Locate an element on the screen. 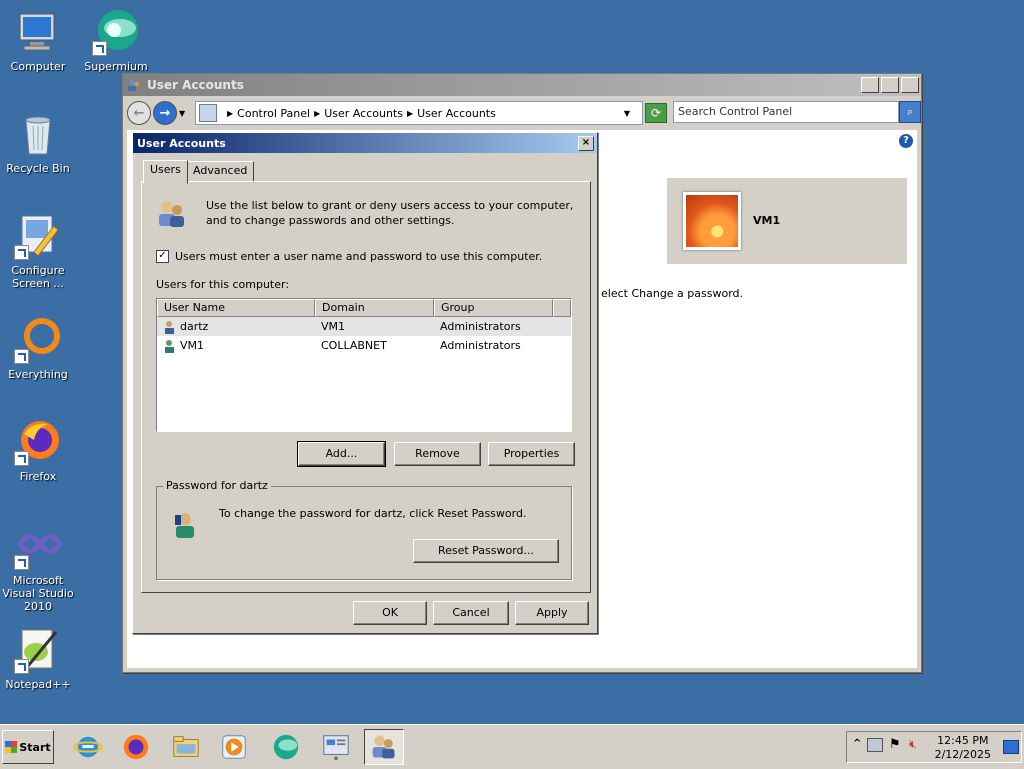  back-button: ← is located at coordinates (139, 113).